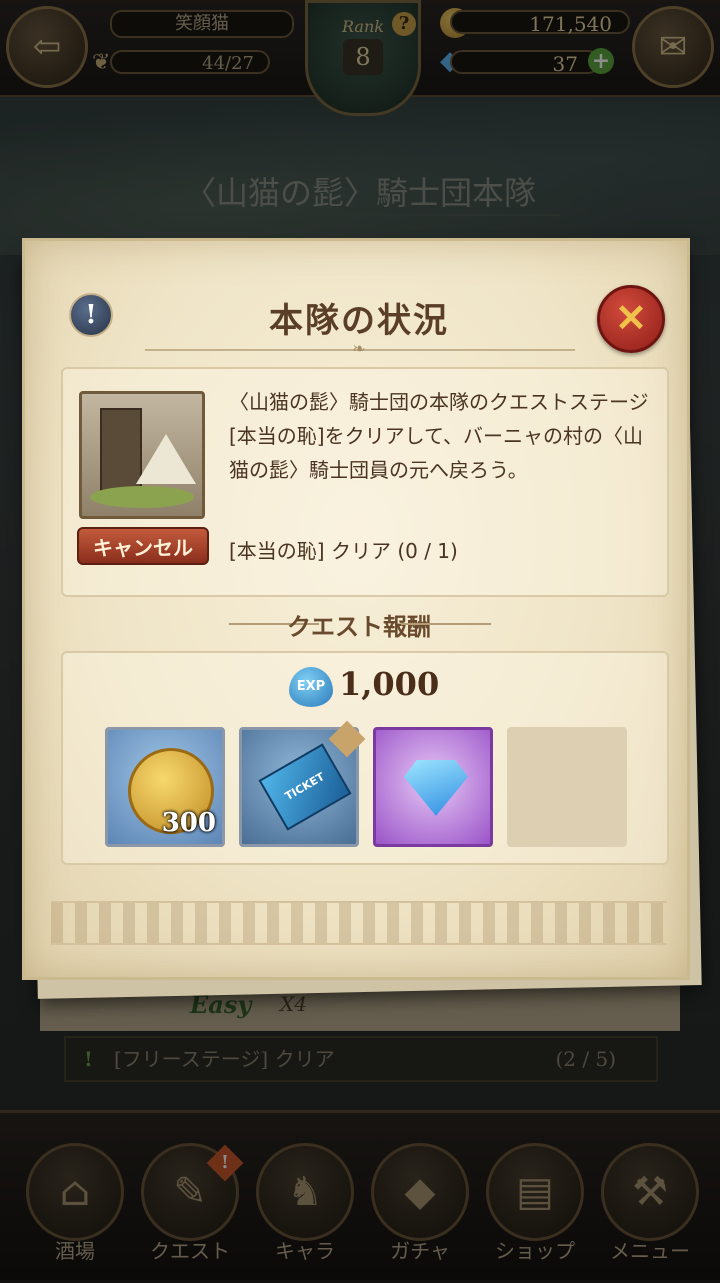  I want to click on parchment-bottom-ornament, so click(359, 923).